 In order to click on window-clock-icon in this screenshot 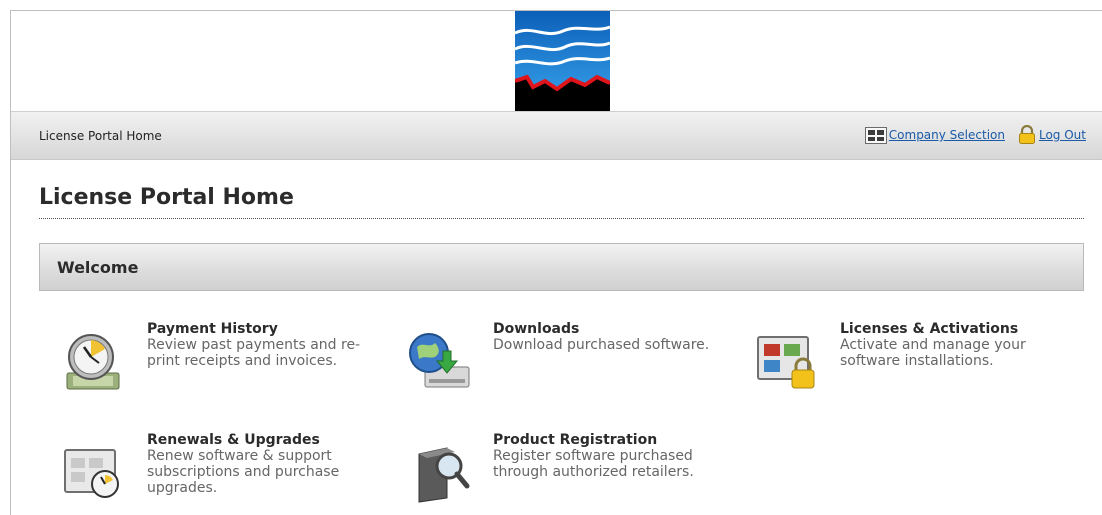, I will do `click(91, 473)`.